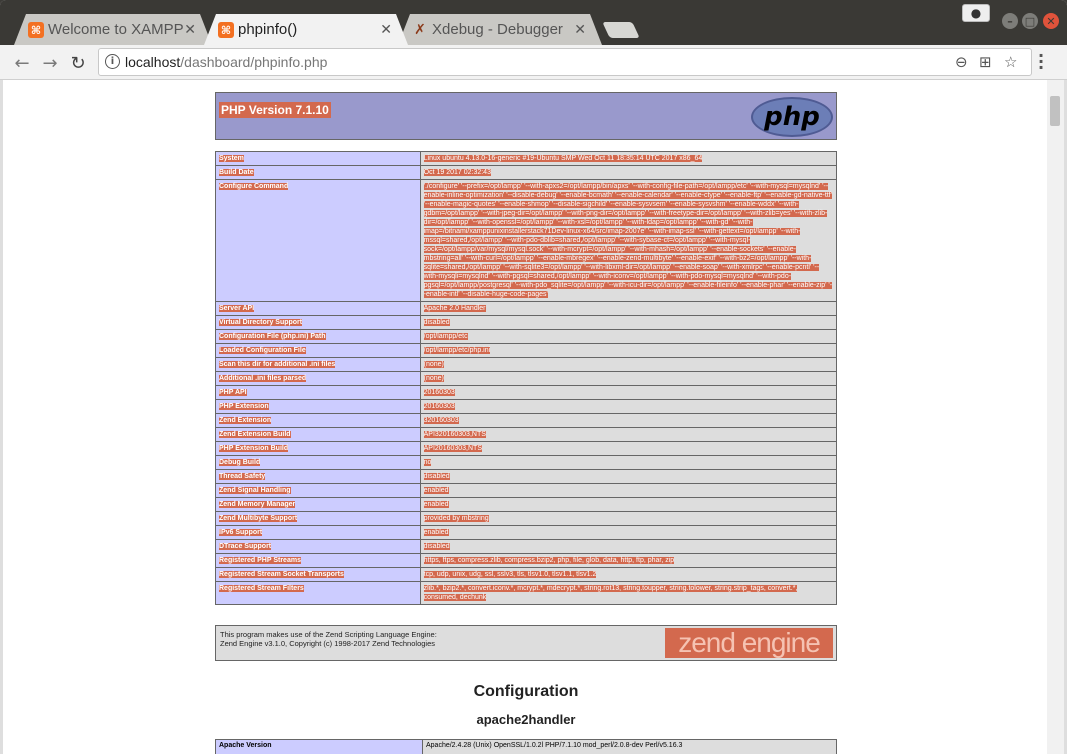  Describe the element at coordinates (1051, 21) in the screenshot. I see `window-close-button: ✕` at that location.